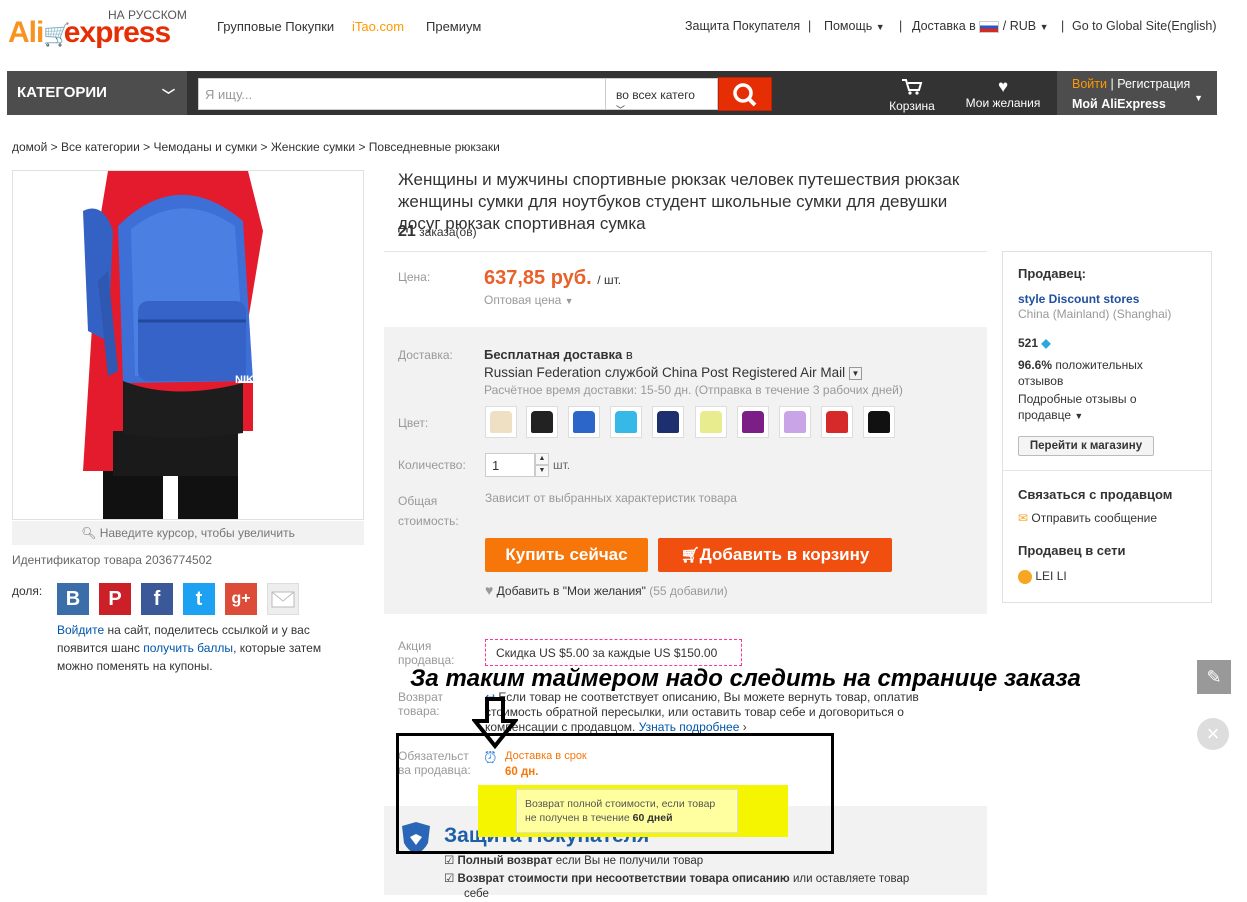 The width and height of the screenshot is (1247, 902). I want to click on delivery-label: Доставка:, so click(425, 355).